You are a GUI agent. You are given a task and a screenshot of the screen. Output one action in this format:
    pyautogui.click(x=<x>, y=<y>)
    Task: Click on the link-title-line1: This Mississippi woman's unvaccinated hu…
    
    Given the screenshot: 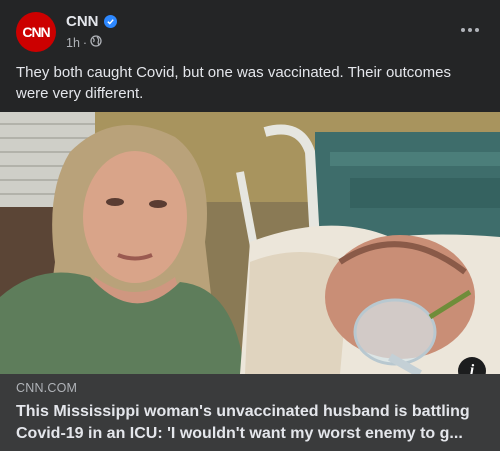 What is the action you would take?
    pyautogui.click(x=251, y=412)
    